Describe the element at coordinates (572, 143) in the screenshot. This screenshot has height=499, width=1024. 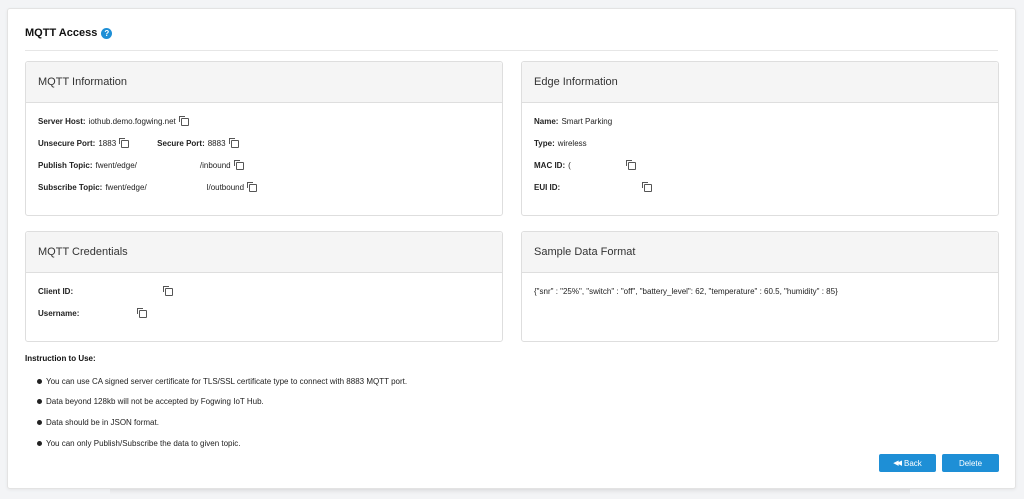
I see `edge-type-value: wireless` at that location.